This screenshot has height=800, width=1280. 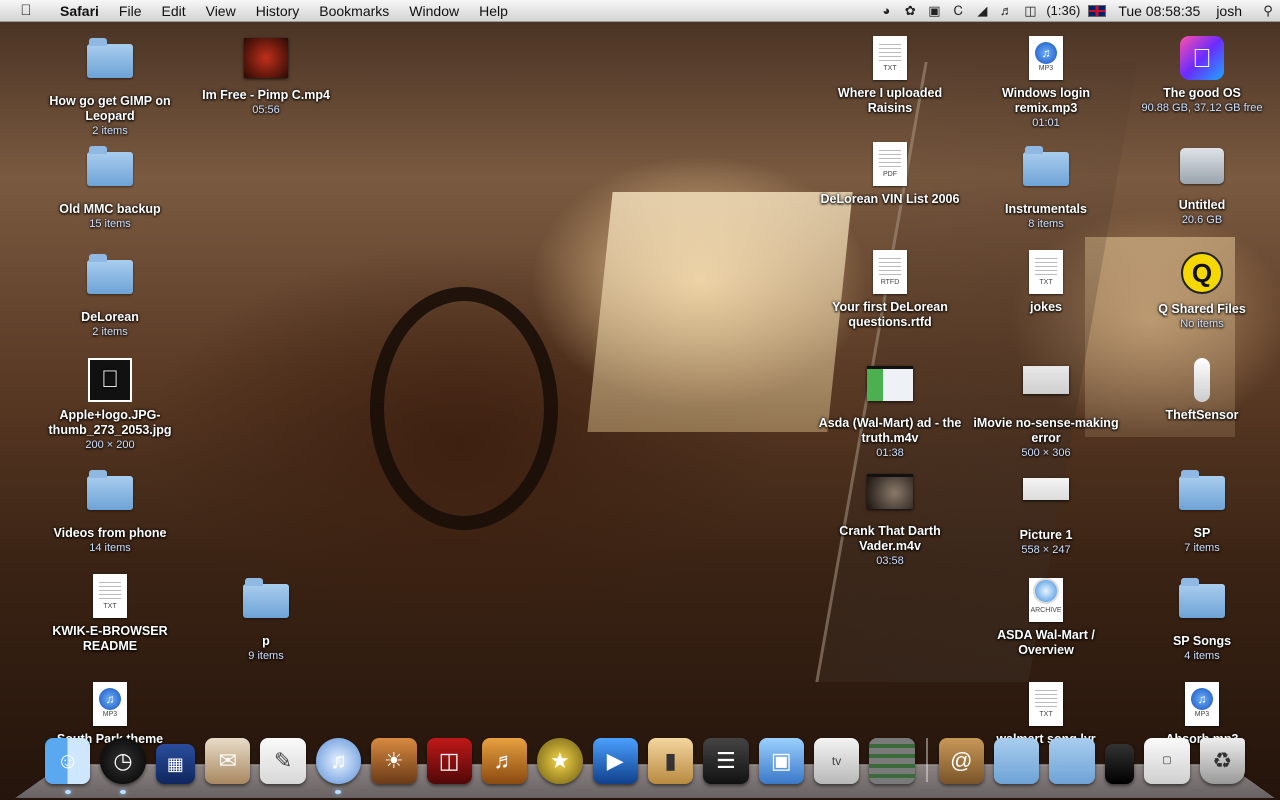 What do you see at coordinates (1006, 10) in the screenshot?
I see `volume-icon: ♬` at bounding box center [1006, 10].